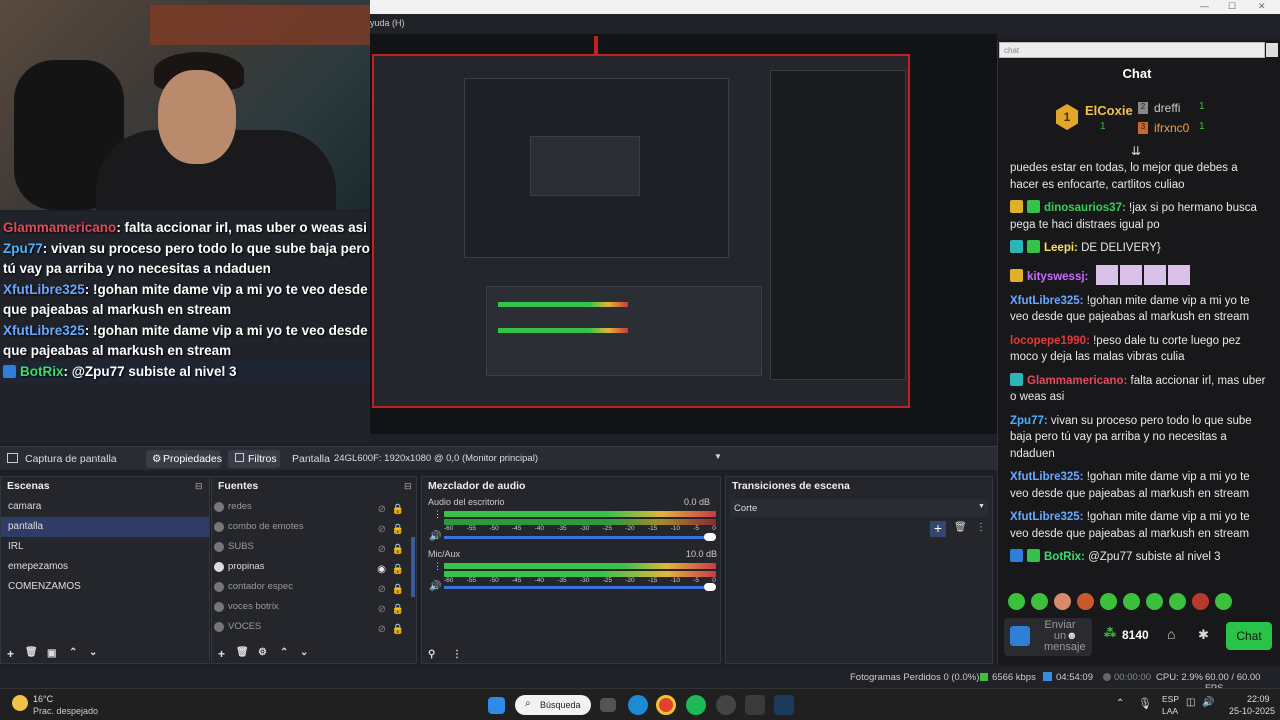 This screenshot has width=1280, height=720. I want to click on expand-leaderboard-icon: ⇊, so click(1136, 151).